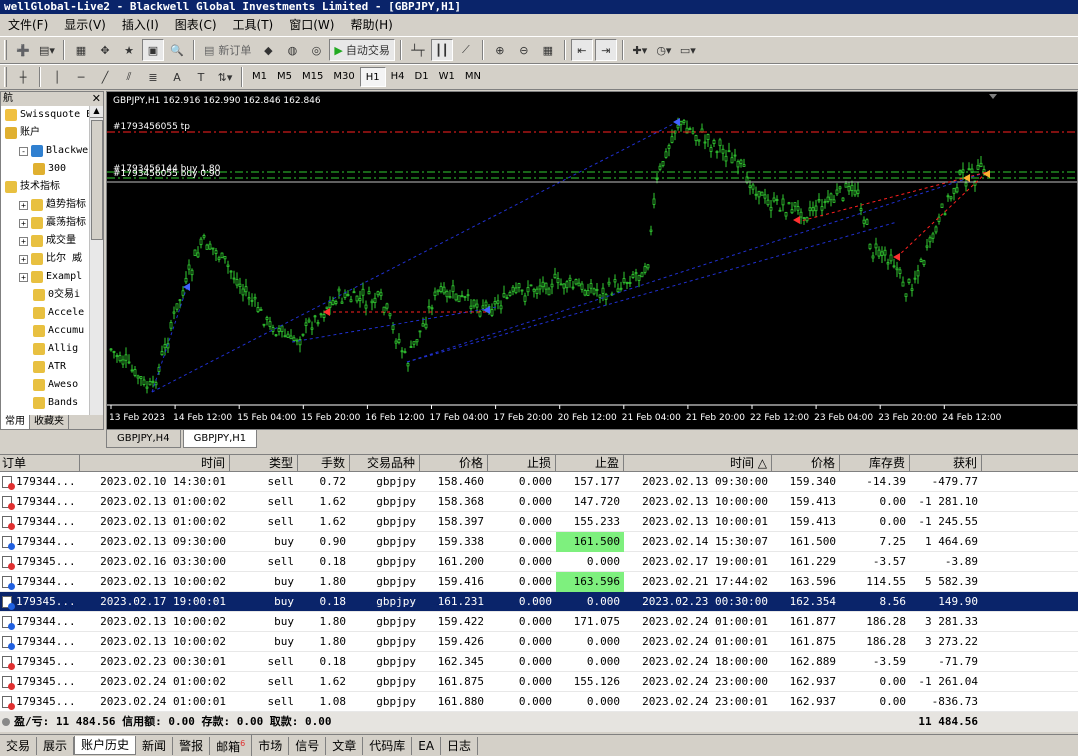  I want to click on navigator-item: 300, so click(52, 169).